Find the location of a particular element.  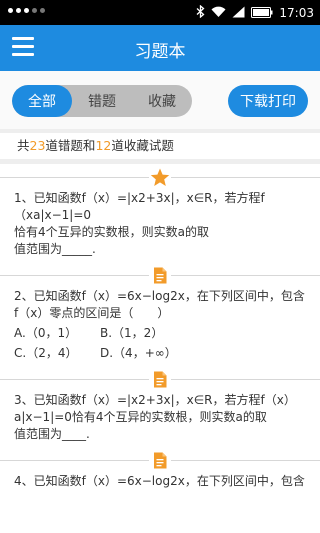

option-d: D.（4，+∞） is located at coordinates (138, 353).